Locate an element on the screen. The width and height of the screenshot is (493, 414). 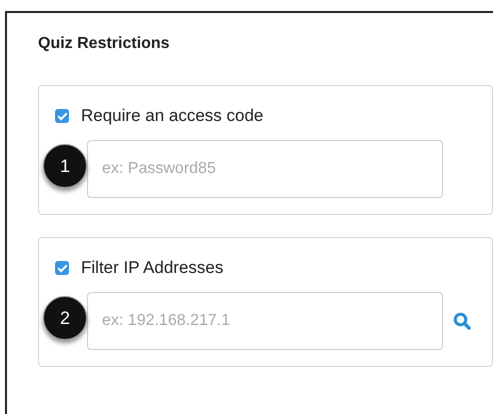
step-badge: 2 is located at coordinates (65, 318).